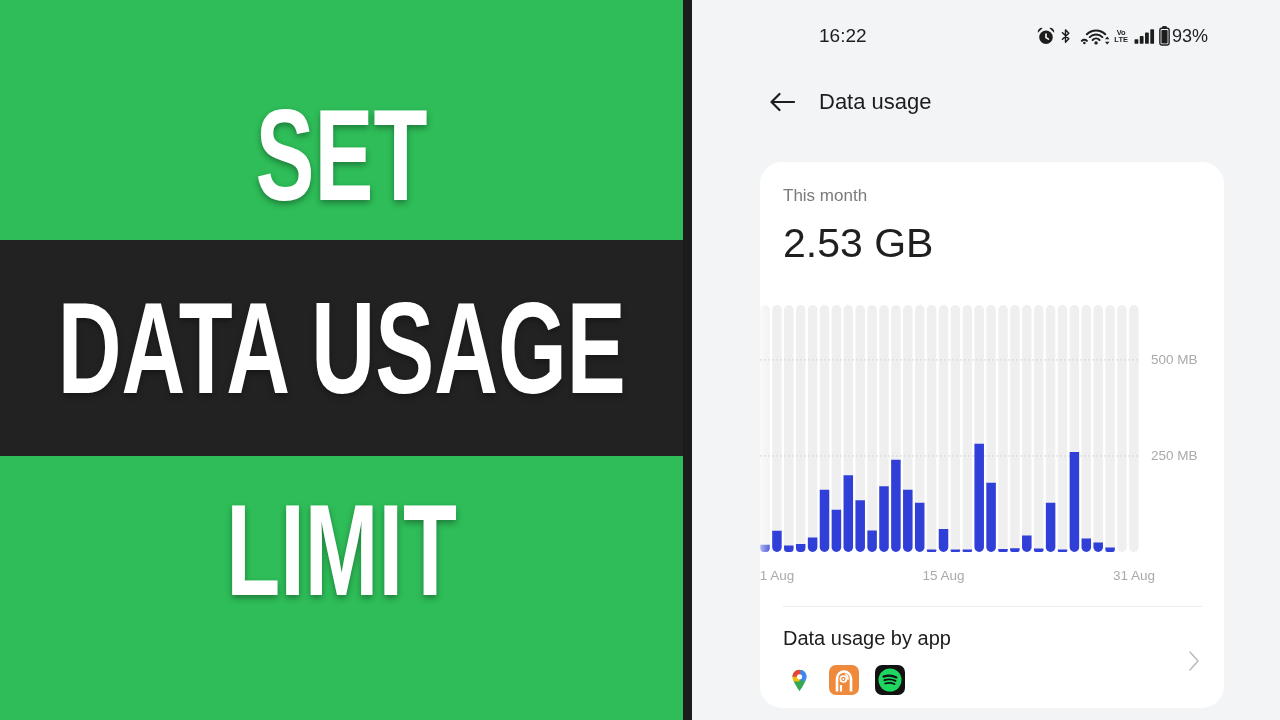 The width and height of the screenshot is (1280, 720). Describe the element at coordinates (843, 36) in the screenshot. I see `status-time: 16:22` at that location.